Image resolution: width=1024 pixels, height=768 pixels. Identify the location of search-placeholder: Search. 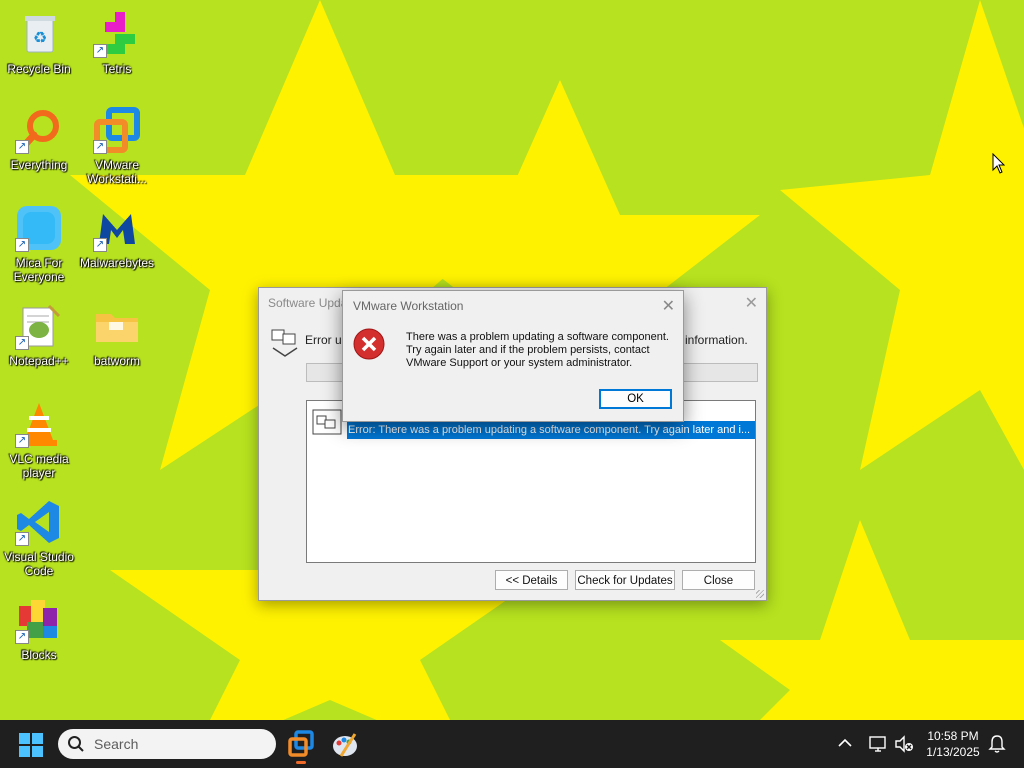
(116, 744).